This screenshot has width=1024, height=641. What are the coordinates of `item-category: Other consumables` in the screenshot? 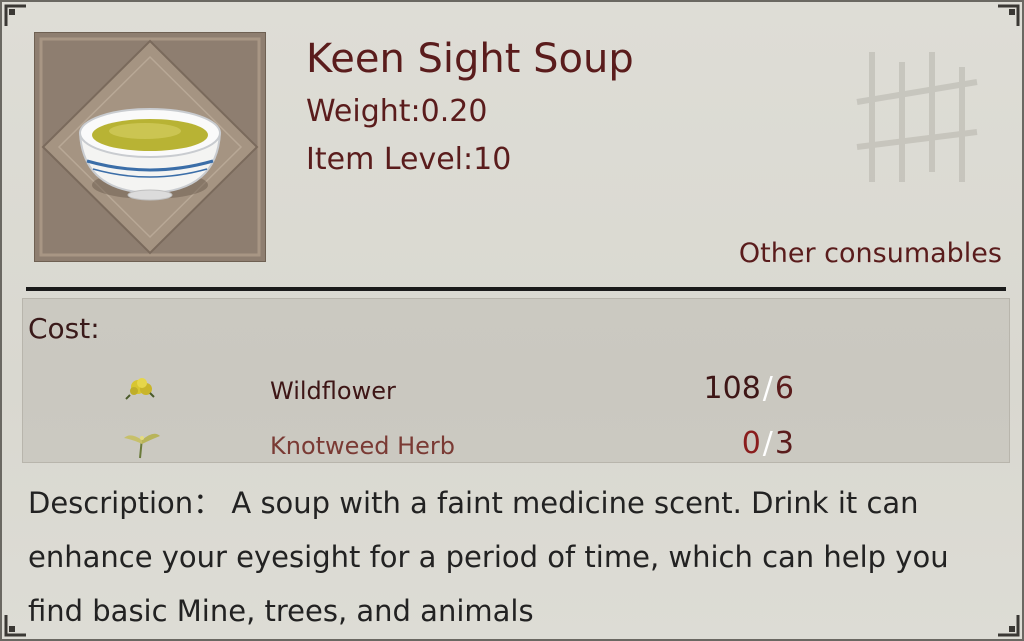 It's located at (870, 253).